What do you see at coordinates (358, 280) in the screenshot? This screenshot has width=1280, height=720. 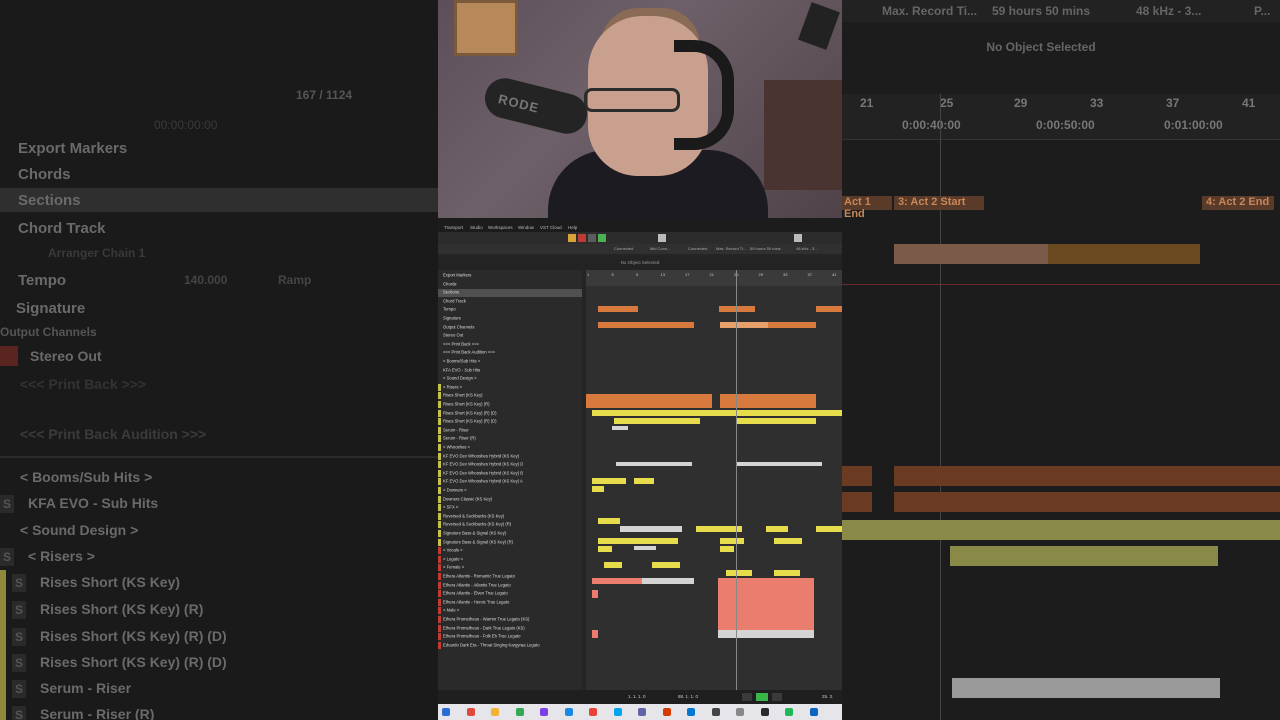 I see `tempo-ramp: Ramp` at bounding box center [358, 280].